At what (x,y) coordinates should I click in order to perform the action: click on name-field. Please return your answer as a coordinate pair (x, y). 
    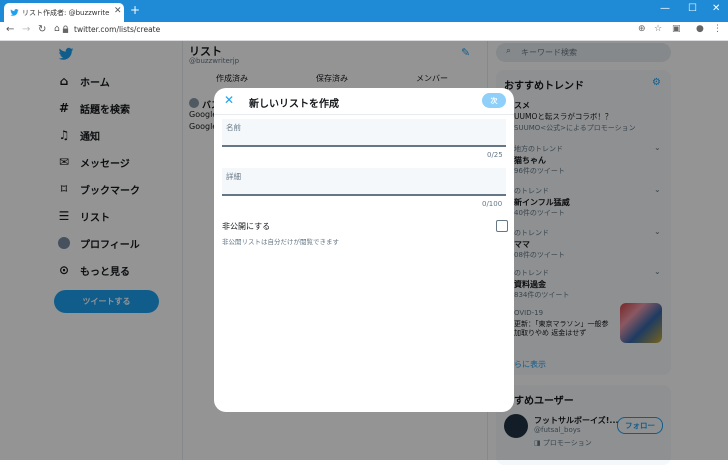
    Looking at the image, I should click on (364, 133).